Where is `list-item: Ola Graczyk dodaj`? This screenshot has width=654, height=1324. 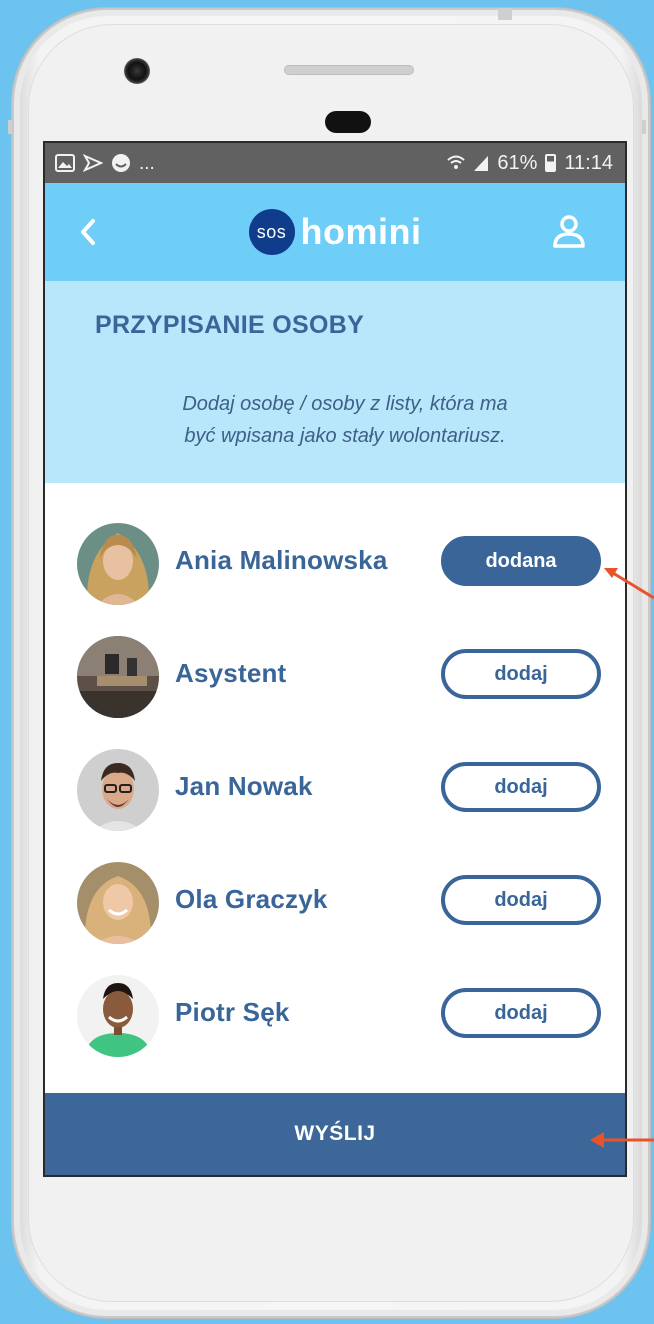 list-item: Ola Graczyk dodaj is located at coordinates (335, 916).